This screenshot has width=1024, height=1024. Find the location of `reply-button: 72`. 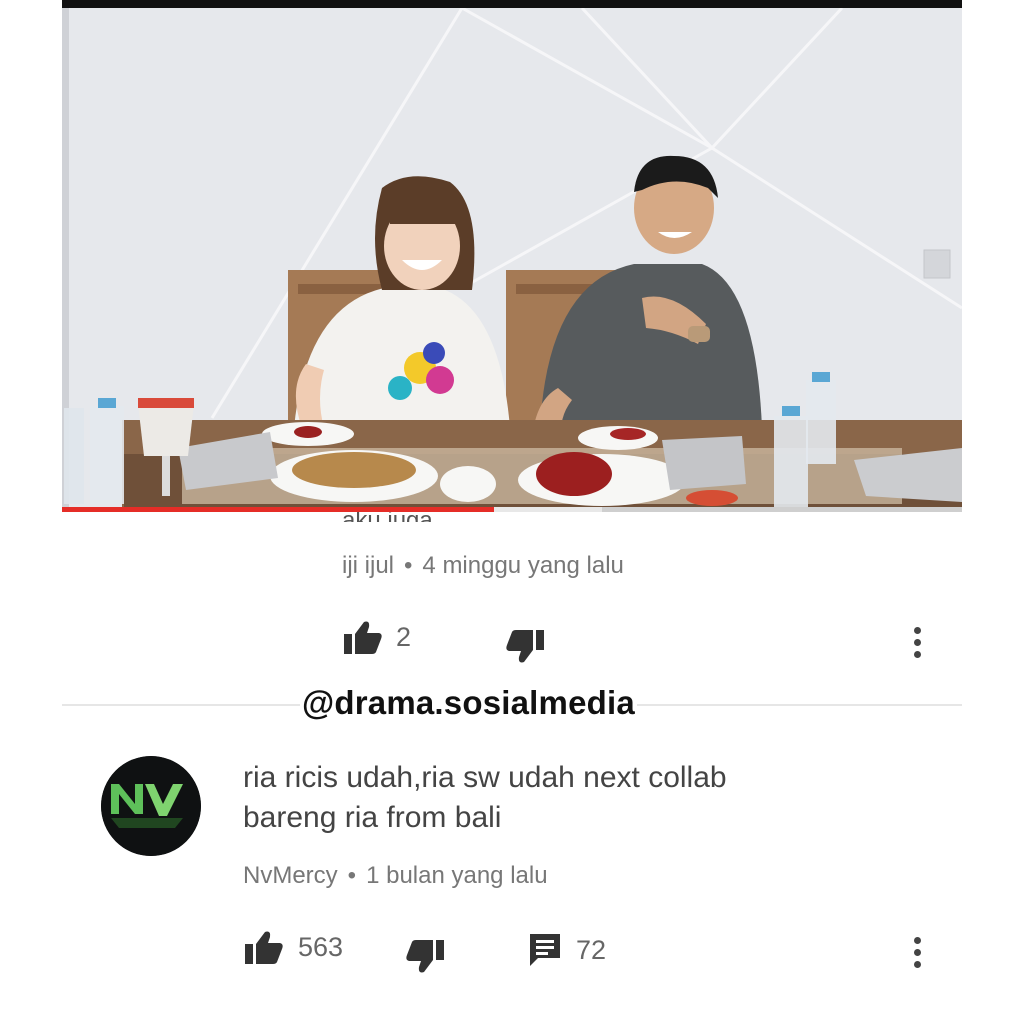

reply-button: 72 is located at coordinates (567, 950).